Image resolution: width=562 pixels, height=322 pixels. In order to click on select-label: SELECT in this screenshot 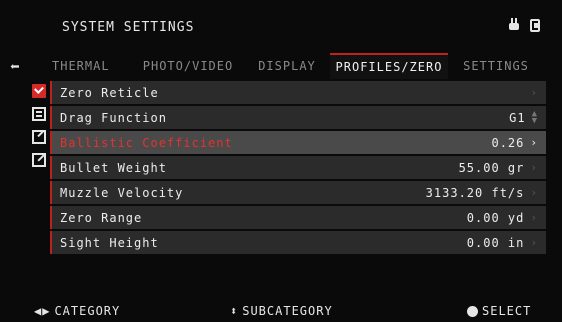, I will do `click(507, 311)`.